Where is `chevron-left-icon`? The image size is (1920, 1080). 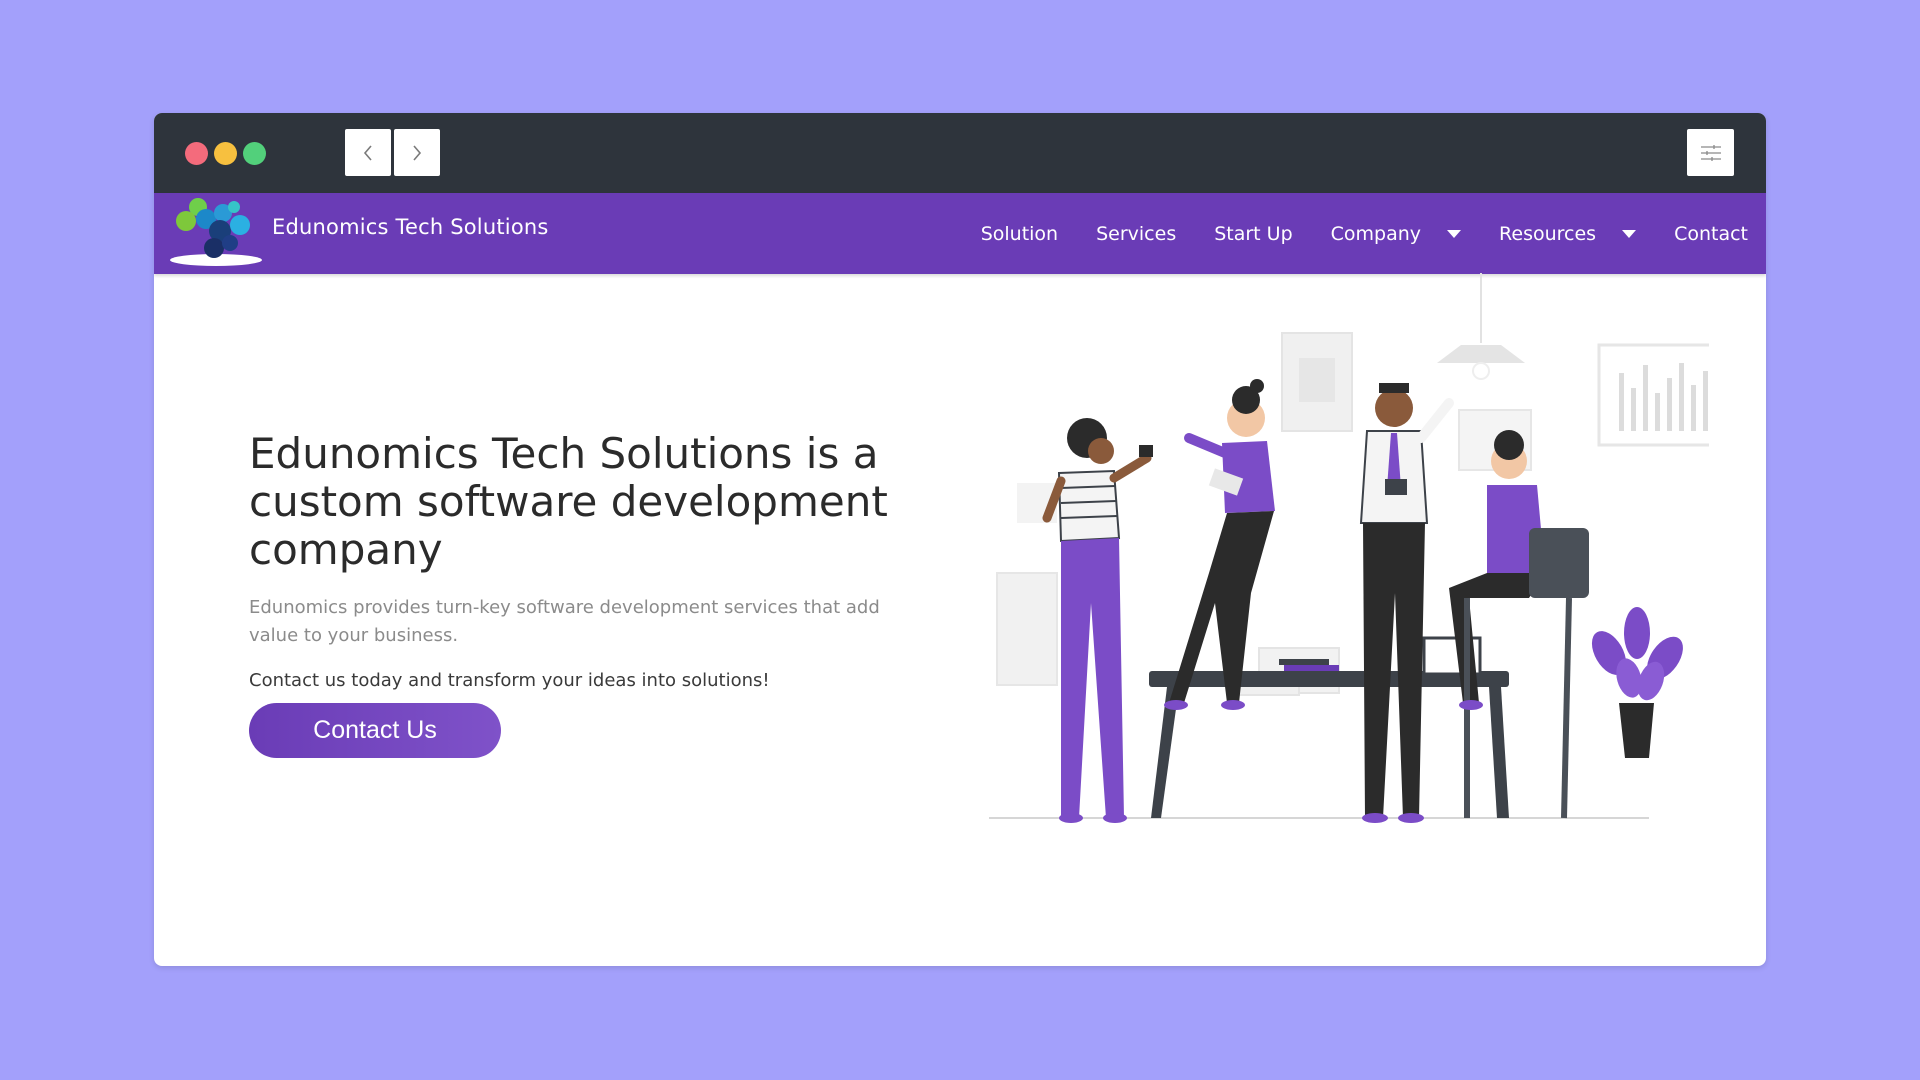 chevron-left-icon is located at coordinates (367, 152).